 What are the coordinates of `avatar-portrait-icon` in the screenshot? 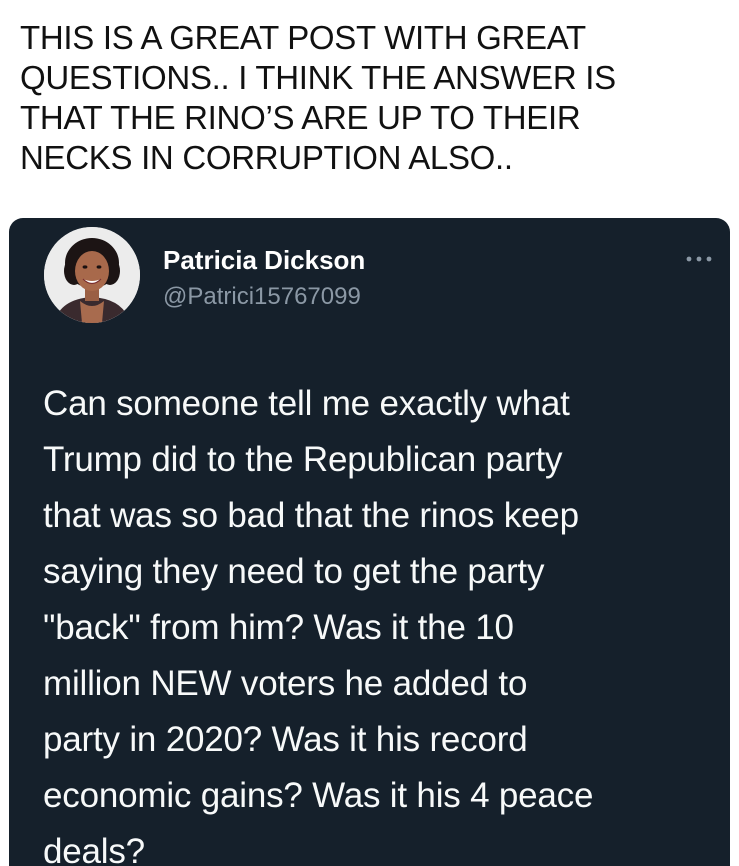 It's located at (92, 275).